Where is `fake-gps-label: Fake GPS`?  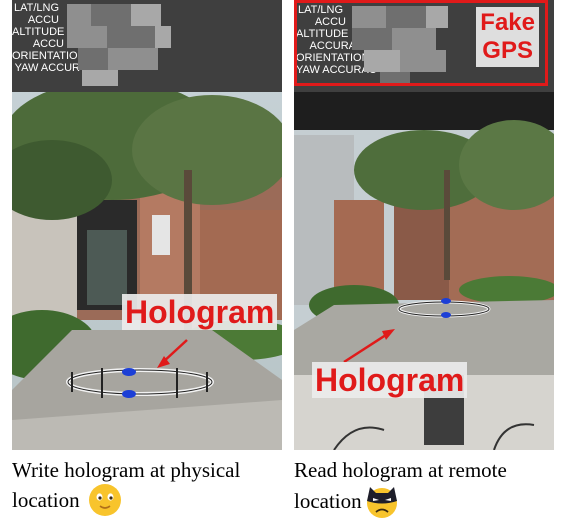
fake-gps-label: Fake GPS is located at coordinates (507, 37).